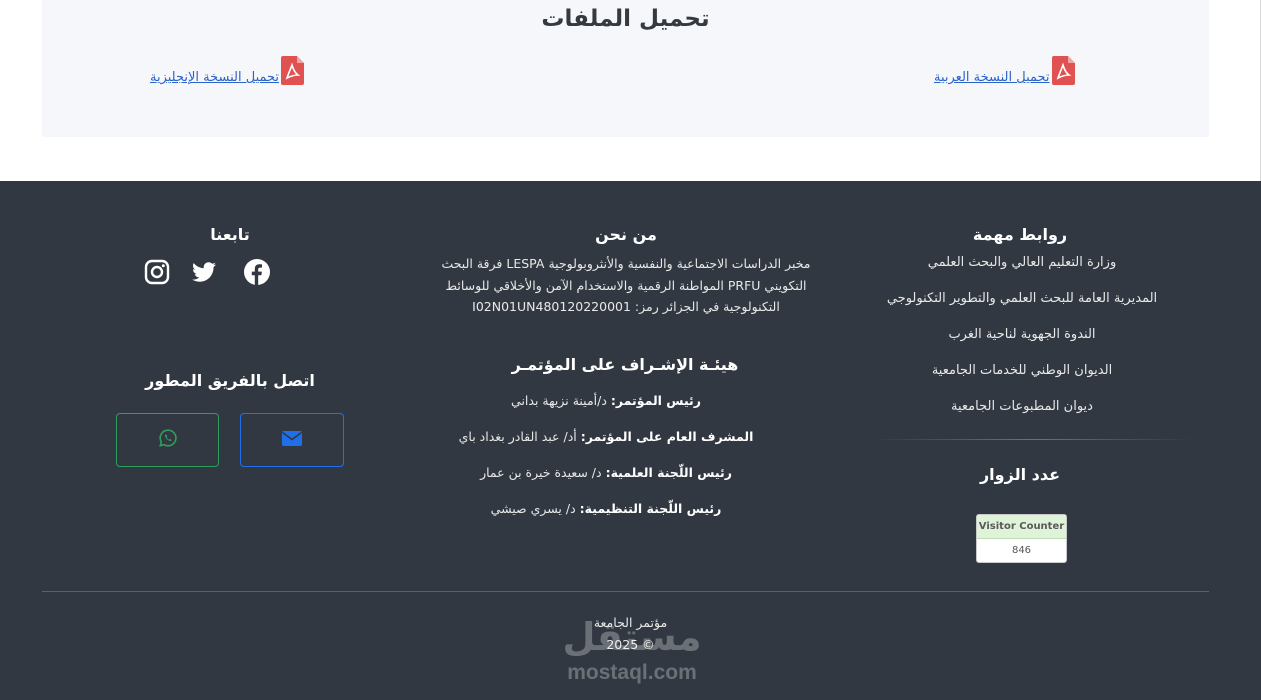 Image resolution: width=1261 pixels, height=700 pixels. What do you see at coordinates (1020, 474) in the screenshot?
I see `visitors-title: عدد الزوار` at bounding box center [1020, 474].